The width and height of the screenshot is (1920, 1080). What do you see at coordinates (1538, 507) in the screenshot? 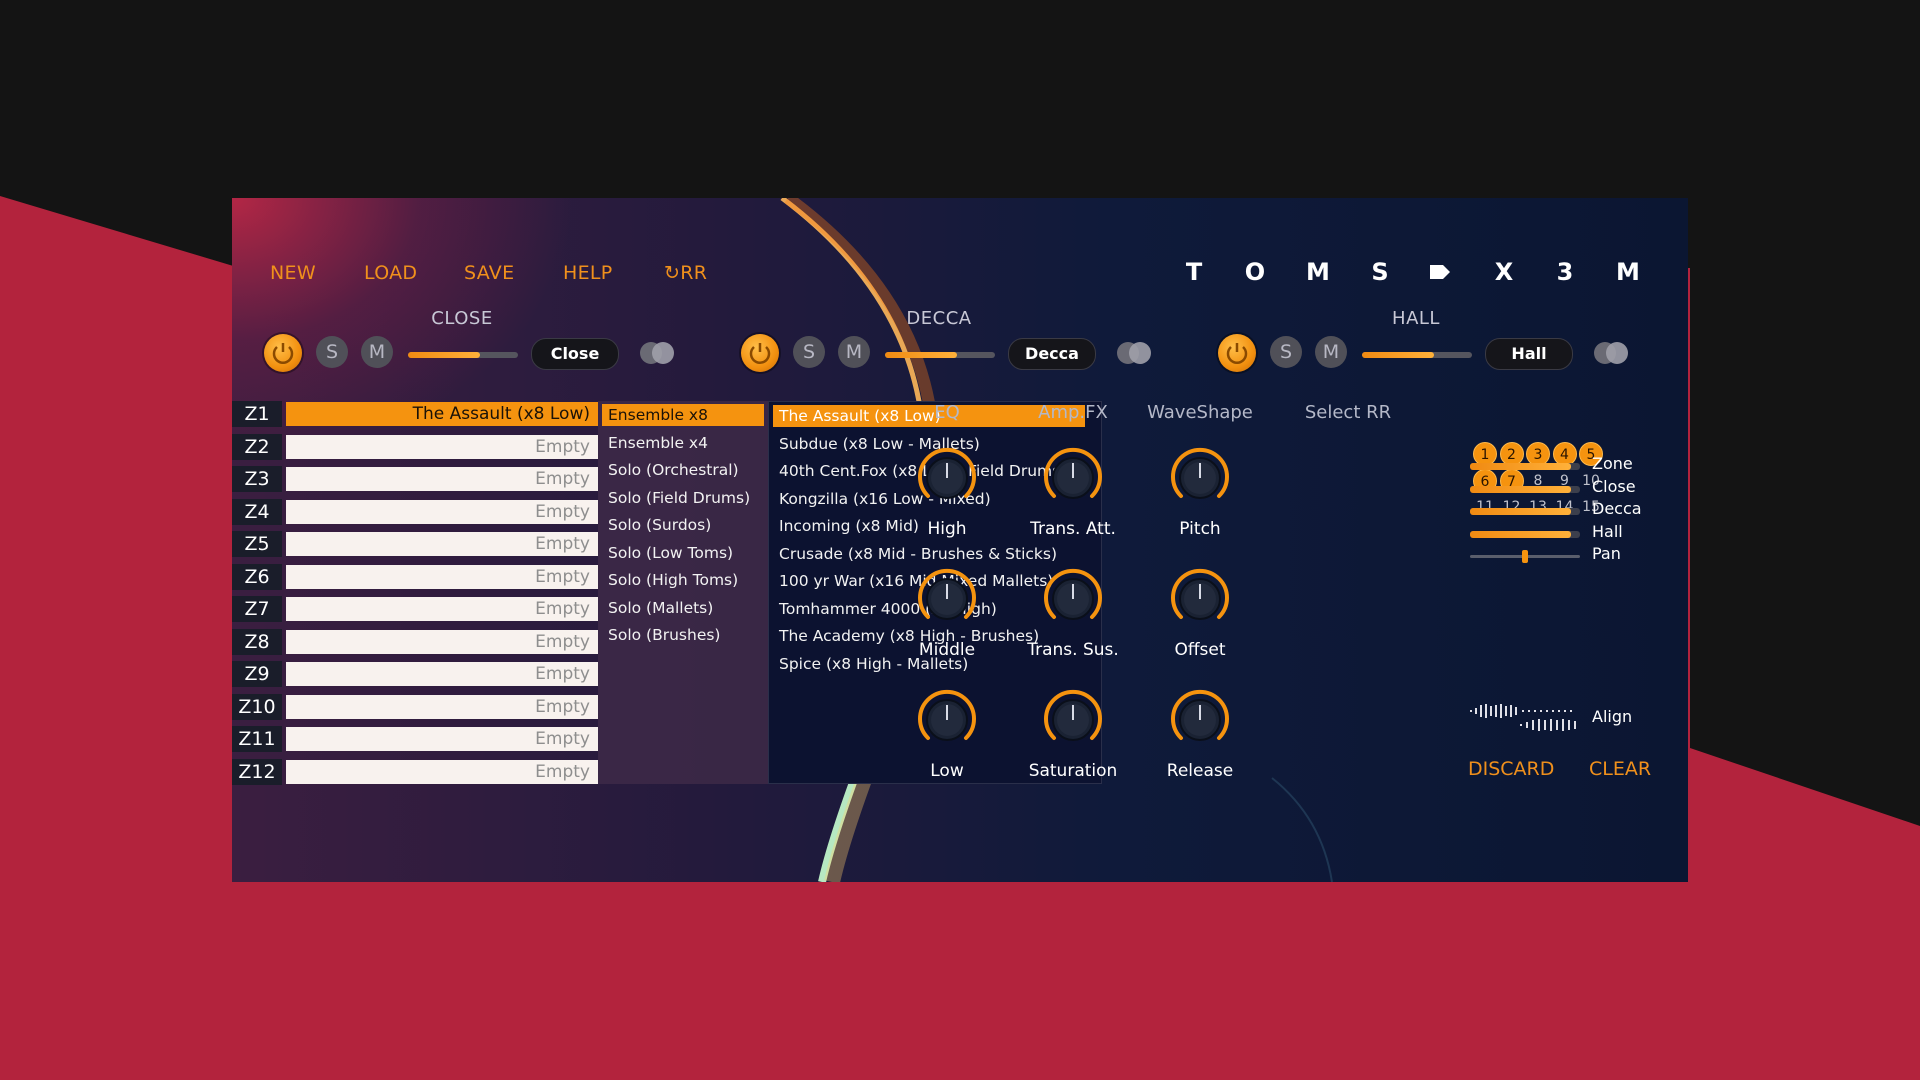
I see `rr-number-button: 13` at bounding box center [1538, 507].